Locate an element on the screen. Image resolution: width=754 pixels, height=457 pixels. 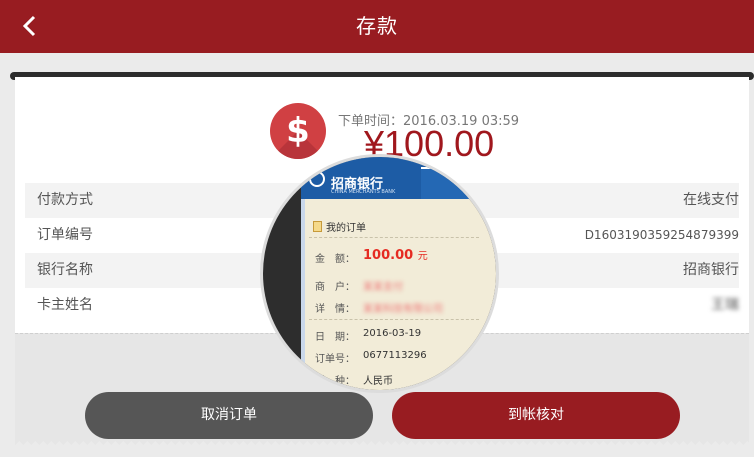
bank-detail-value: 某某科技有限公司 is located at coordinates (403, 309).